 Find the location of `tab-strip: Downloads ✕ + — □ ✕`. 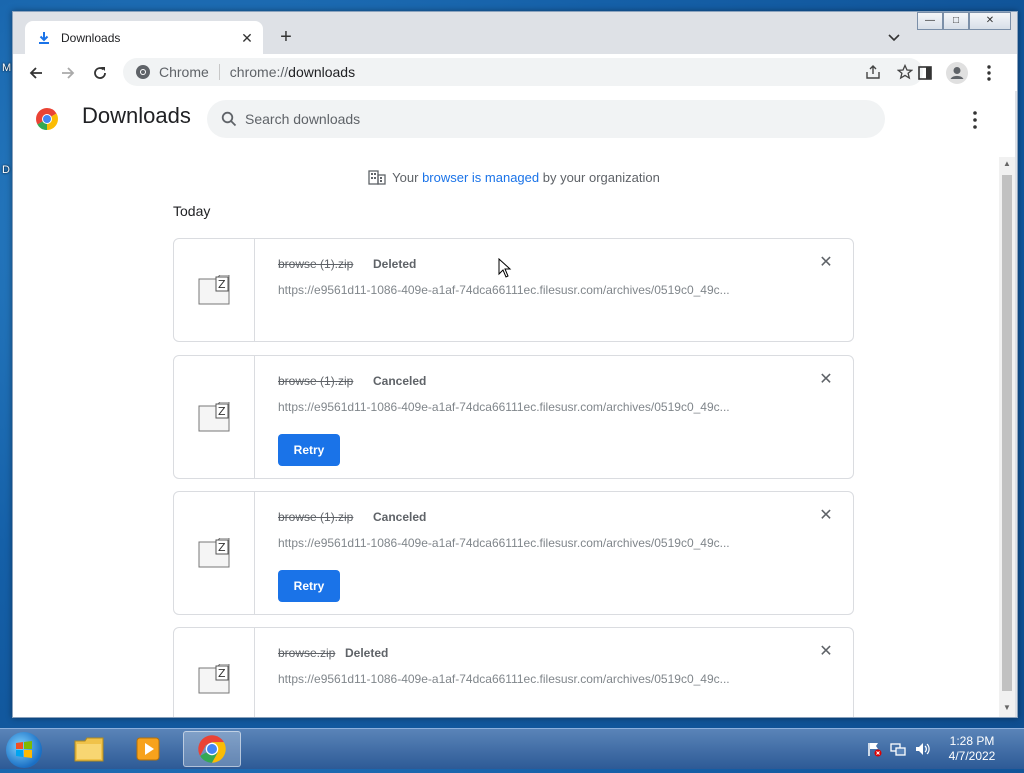

tab-strip: Downloads ✕ + — □ ✕ is located at coordinates (515, 33).